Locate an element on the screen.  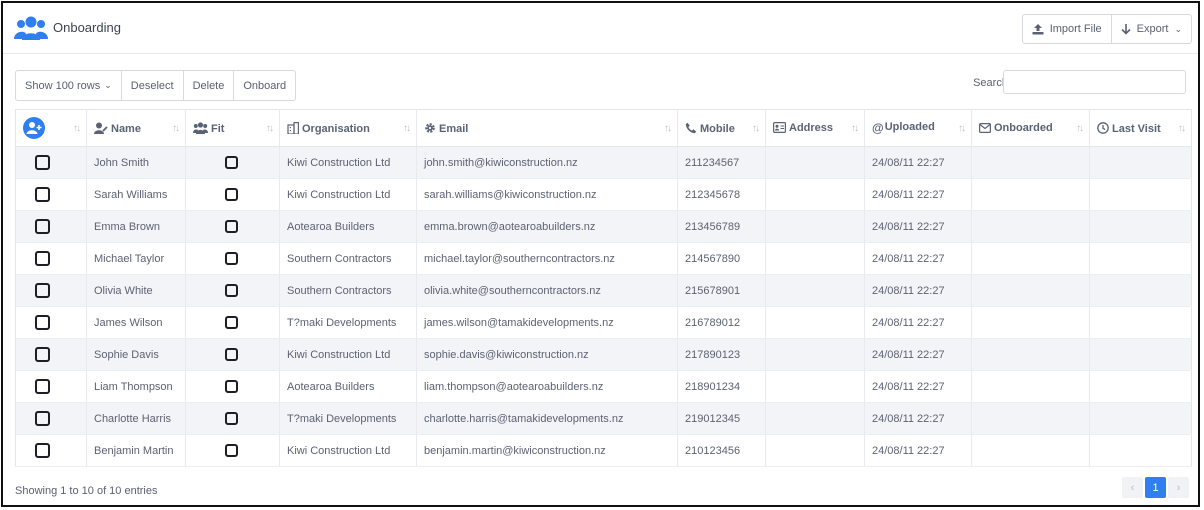
table-info: Showing 1 to 10 of 10 entries is located at coordinates (86, 491).